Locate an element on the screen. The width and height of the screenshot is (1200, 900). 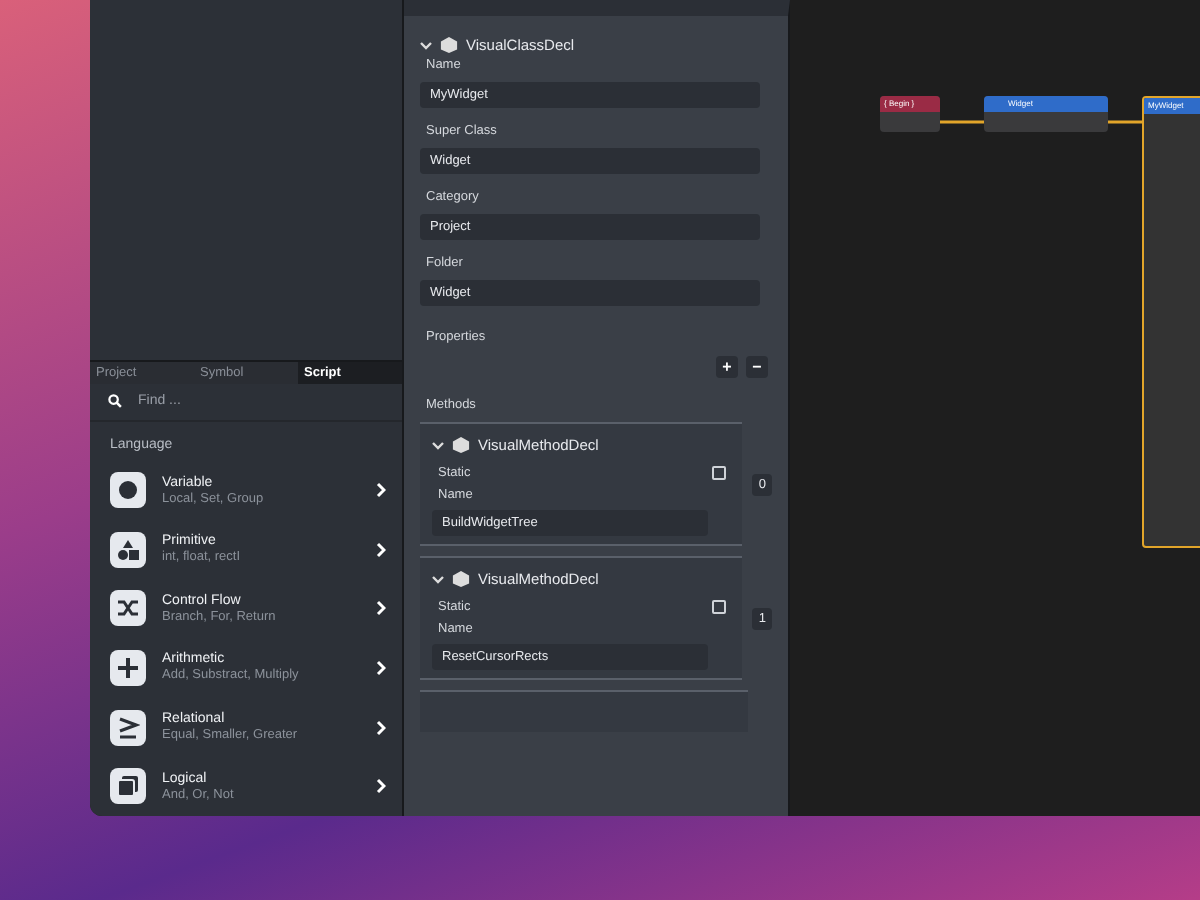
remove-button: − is located at coordinates (757, 367).